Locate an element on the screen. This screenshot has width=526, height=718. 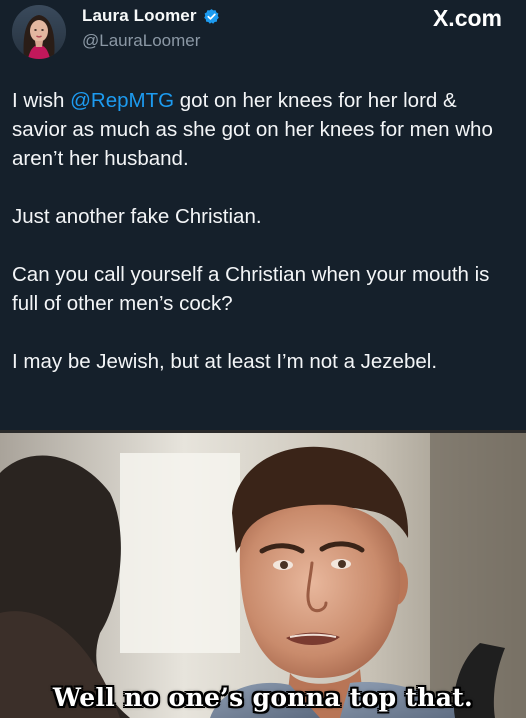
meme-caption: Well no one’s gonna top that. is located at coordinates (263, 697).